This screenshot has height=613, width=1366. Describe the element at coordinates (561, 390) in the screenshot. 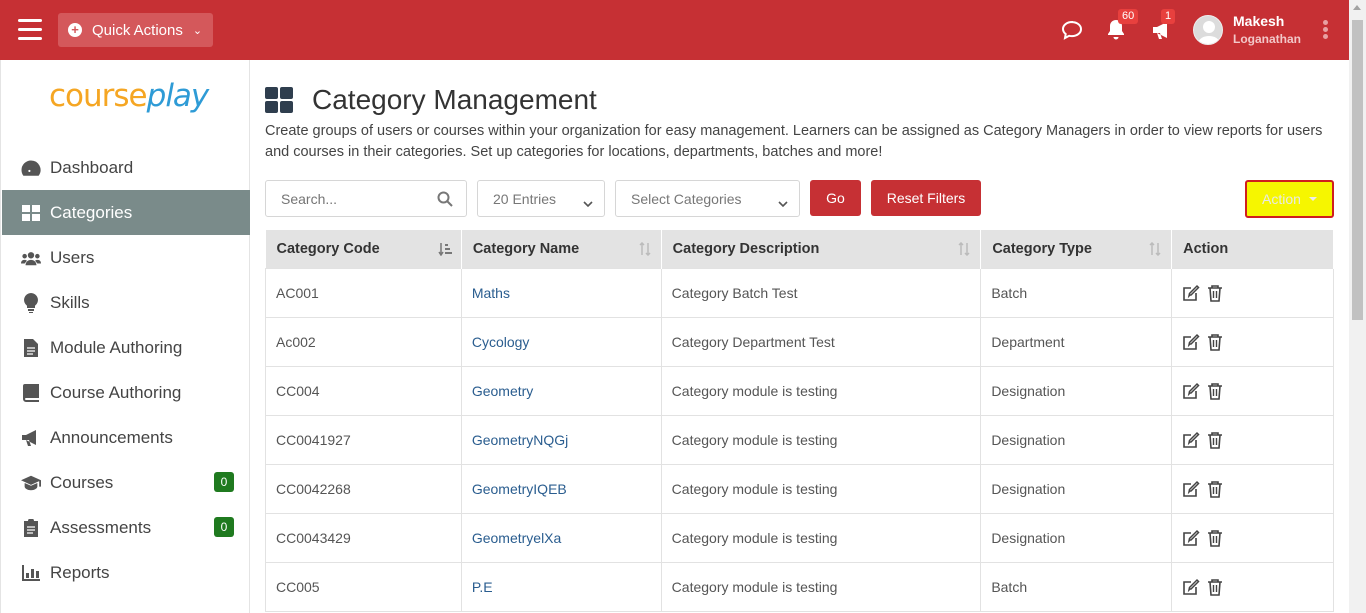

I see `cell-category-name: Geometry` at that location.